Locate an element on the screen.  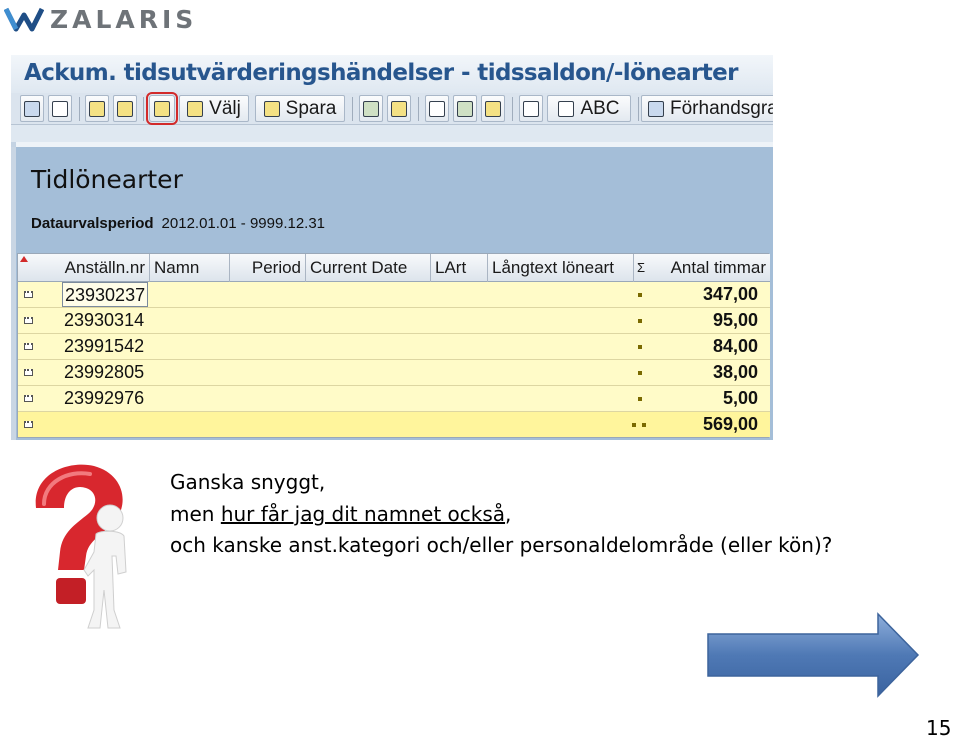
word-button: ABC is located at coordinates (589, 108).